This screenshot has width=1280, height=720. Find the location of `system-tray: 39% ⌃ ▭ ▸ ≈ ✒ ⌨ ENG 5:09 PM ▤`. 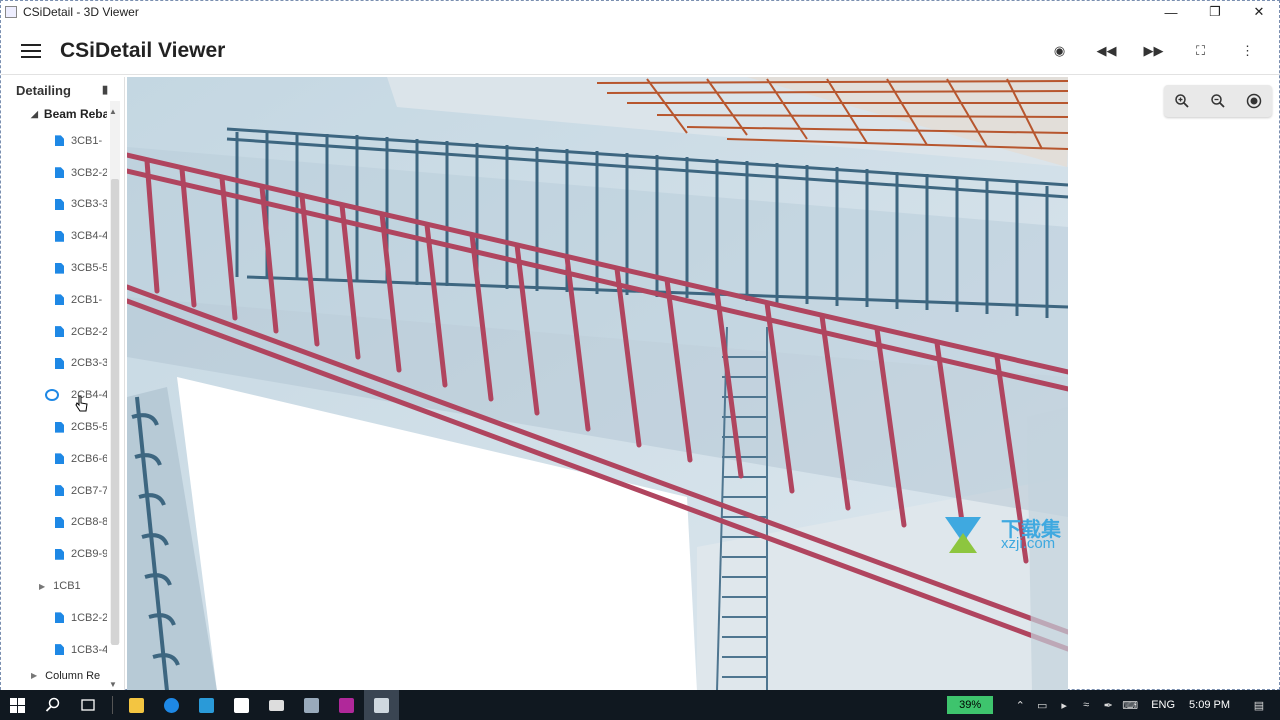

system-tray: 39% ⌃ ▭ ▸ ≈ ✒ ⌨ ENG 5:09 PM ▤ is located at coordinates (1113, 705).